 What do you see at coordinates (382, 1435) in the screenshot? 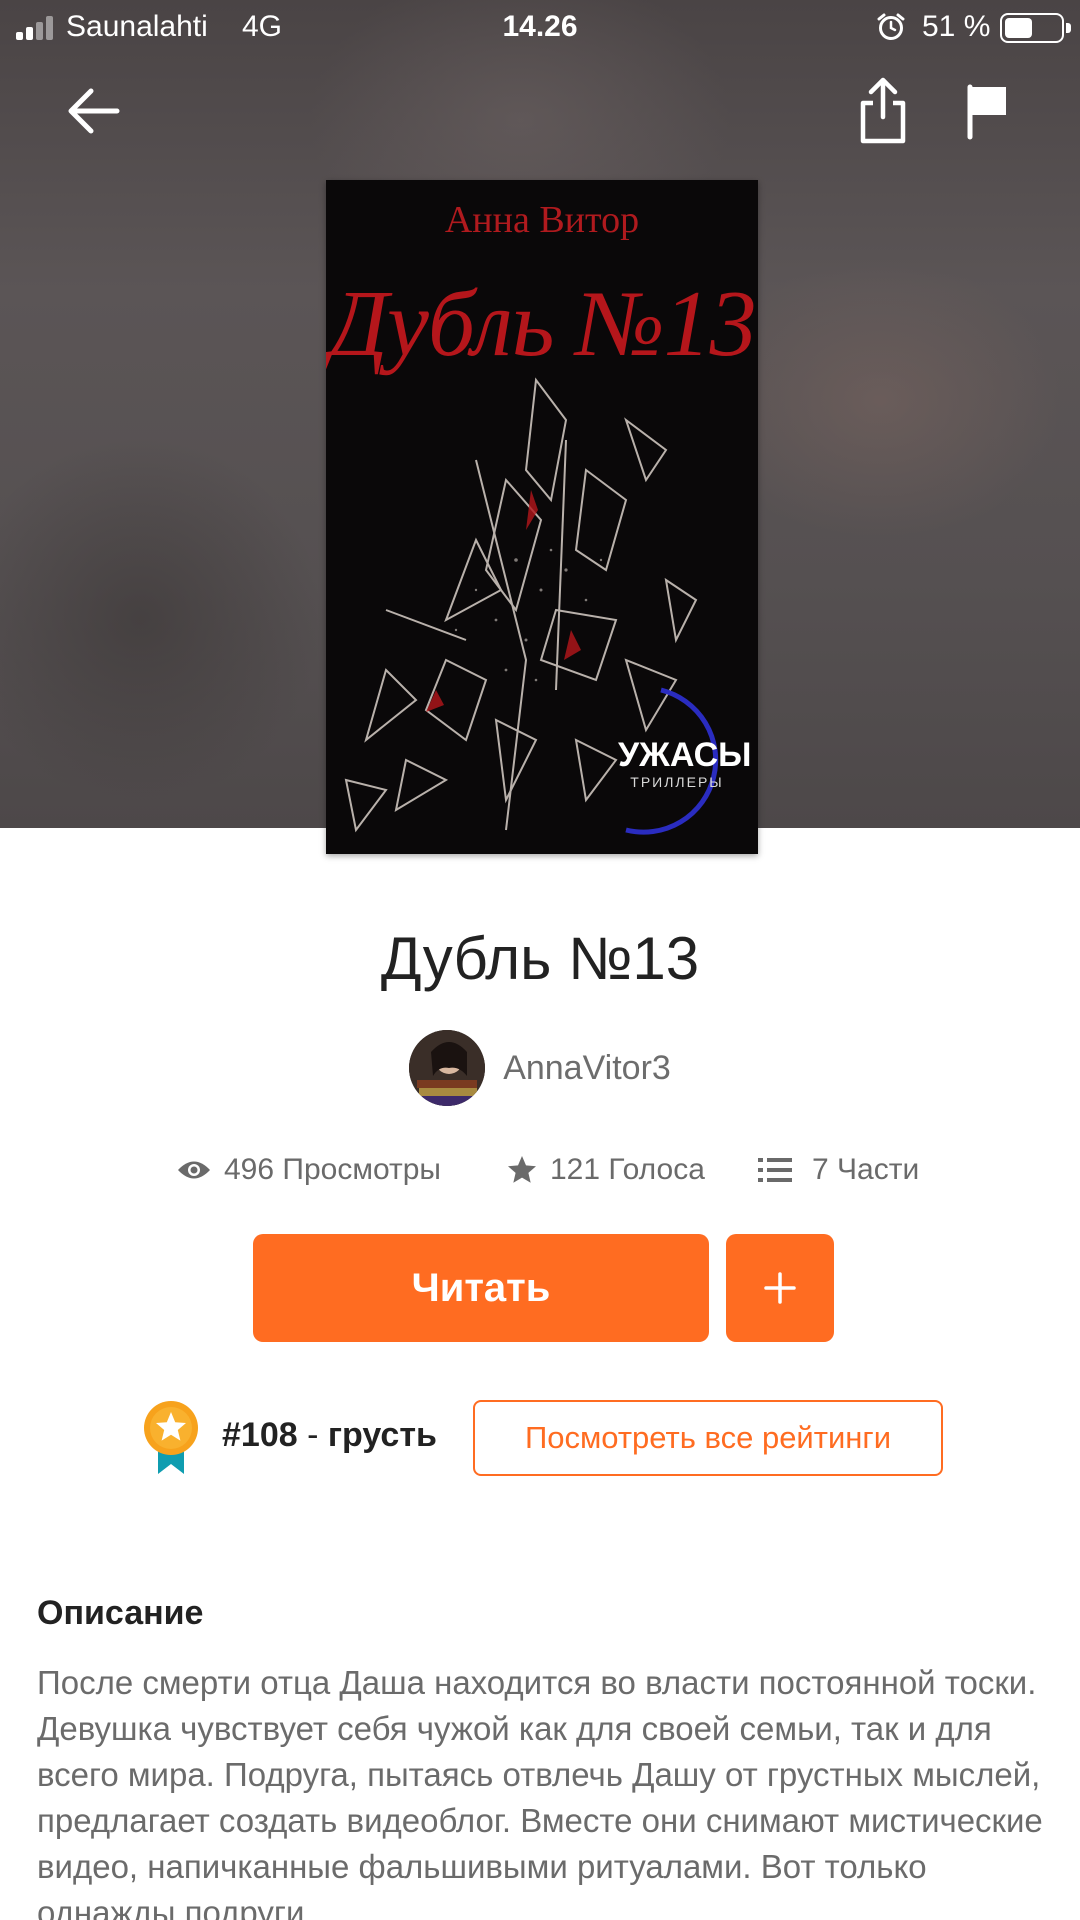
I see `ranking-category: грусть` at bounding box center [382, 1435].